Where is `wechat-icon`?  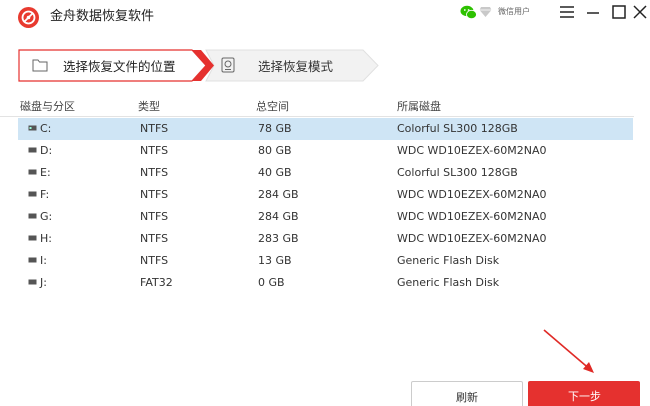
wechat-icon is located at coordinates (468, 12).